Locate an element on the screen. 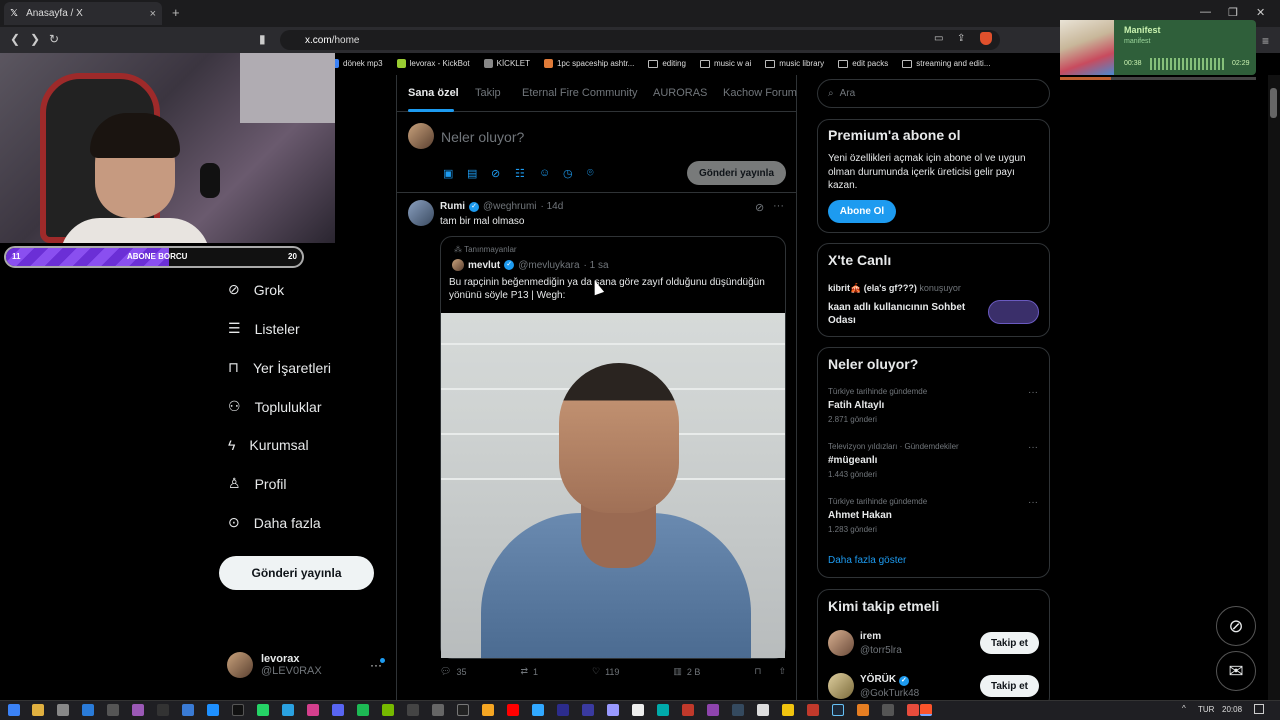 The width and height of the screenshot is (1280, 720). trend-name: Ahmet Hakan is located at coordinates (860, 515).